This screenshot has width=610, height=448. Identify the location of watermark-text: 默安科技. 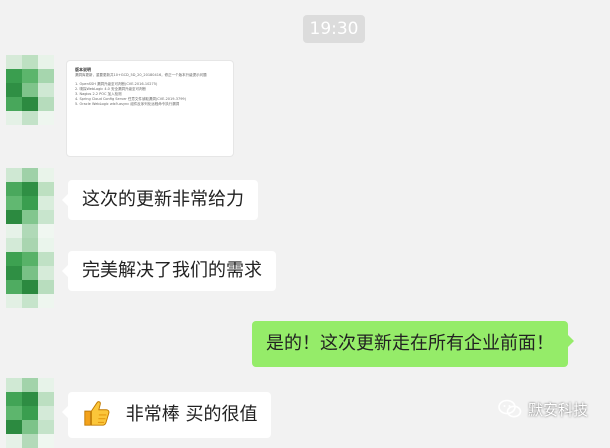
(558, 409).